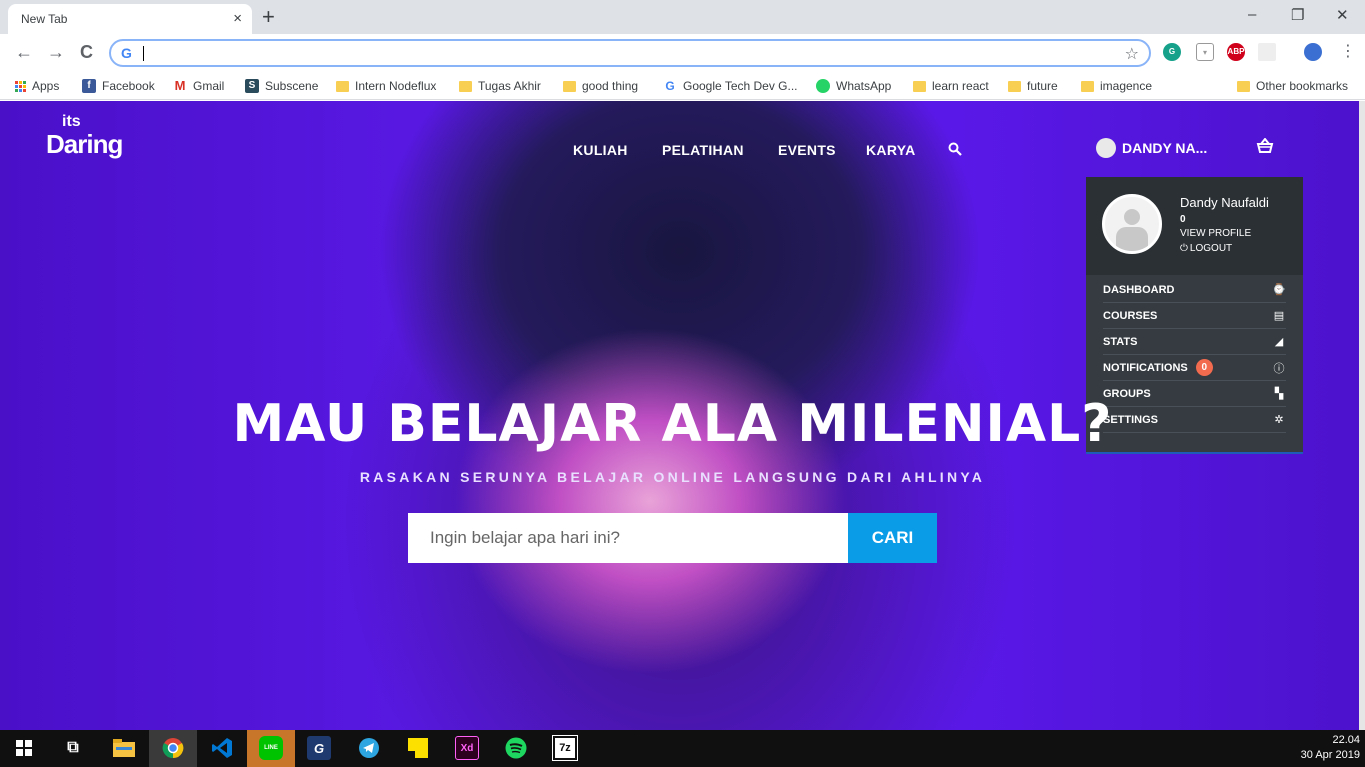 This screenshot has width=1365, height=767. What do you see at coordinates (1132, 224) in the screenshot?
I see `profile-avatar` at bounding box center [1132, 224].